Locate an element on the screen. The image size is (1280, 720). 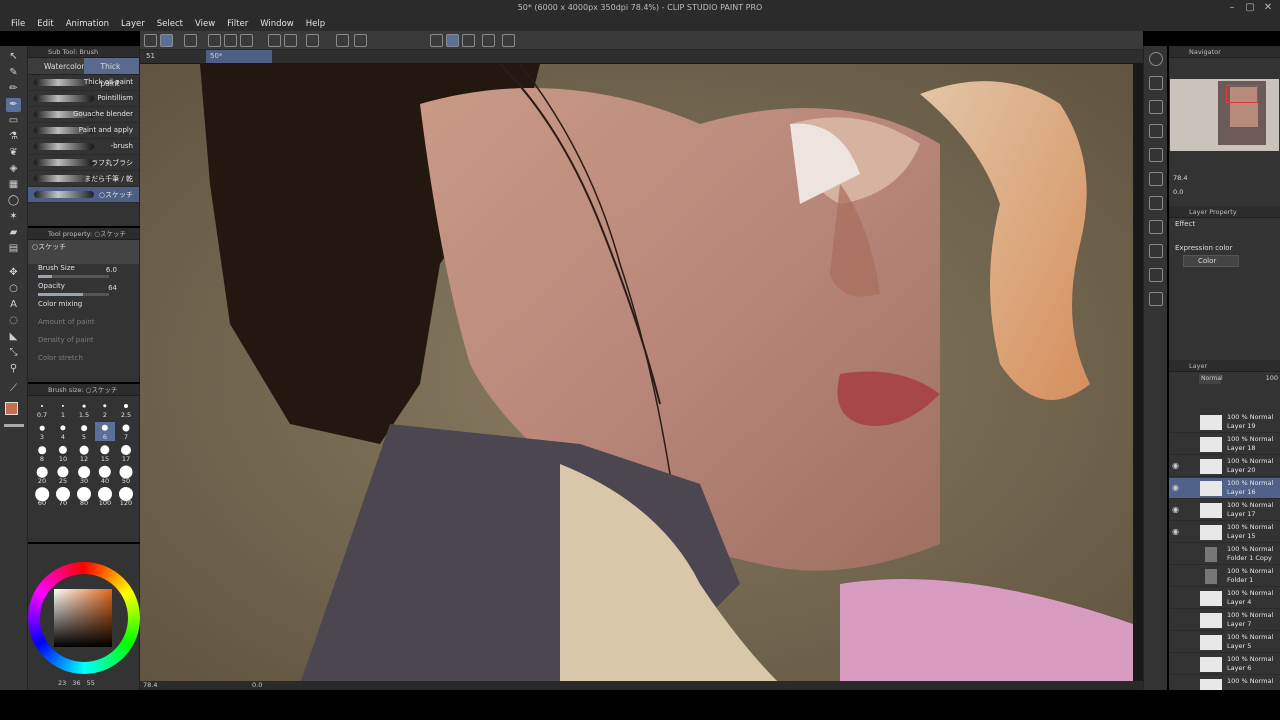
brush-size-option: 0.7 is located at coordinates (42, 409).